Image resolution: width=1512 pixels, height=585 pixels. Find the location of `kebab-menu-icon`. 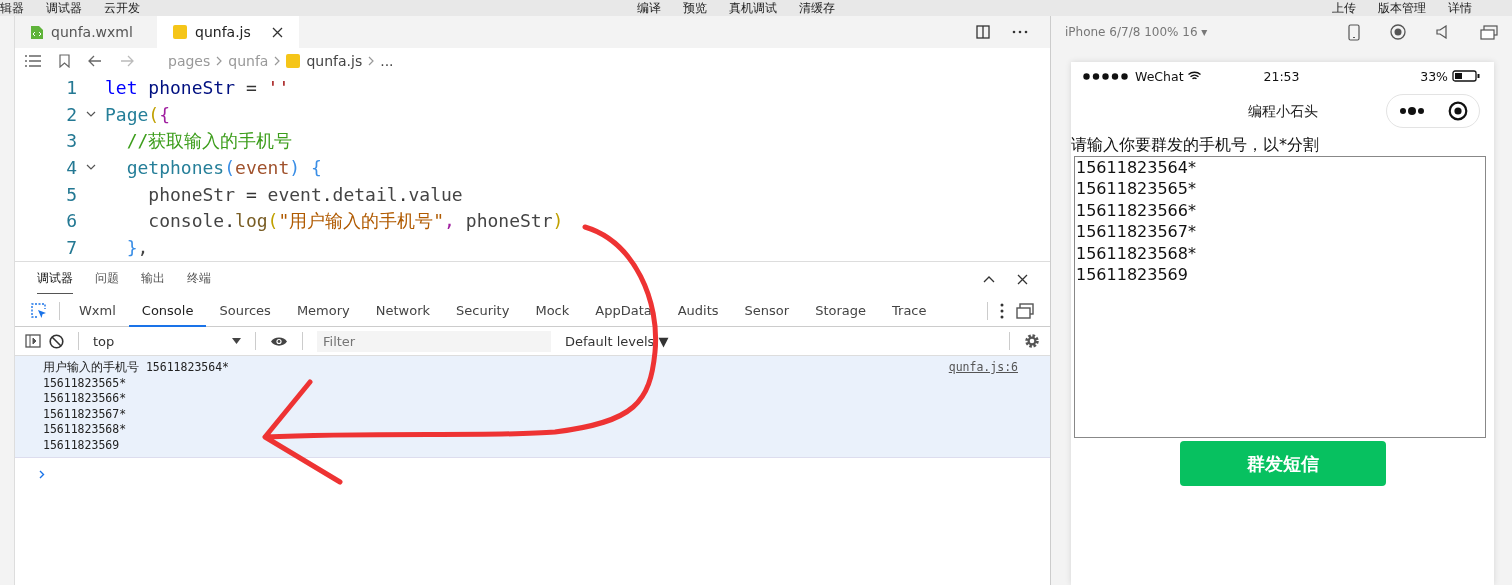

kebab-menu-icon is located at coordinates (1002, 311).